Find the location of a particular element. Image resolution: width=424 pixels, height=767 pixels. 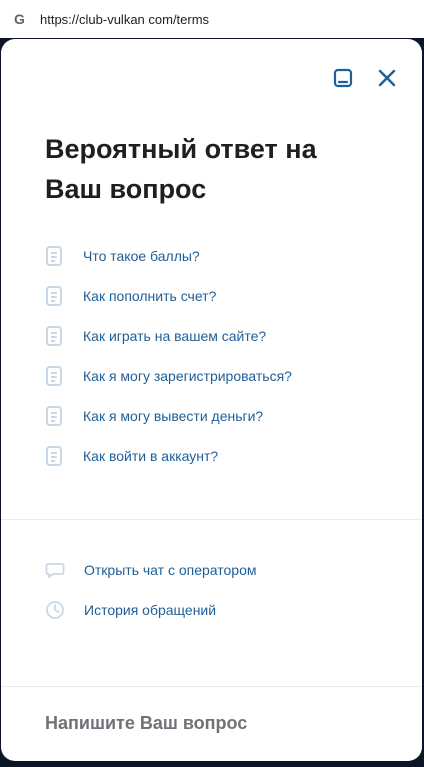

history-label: История обращений is located at coordinates (150, 610).